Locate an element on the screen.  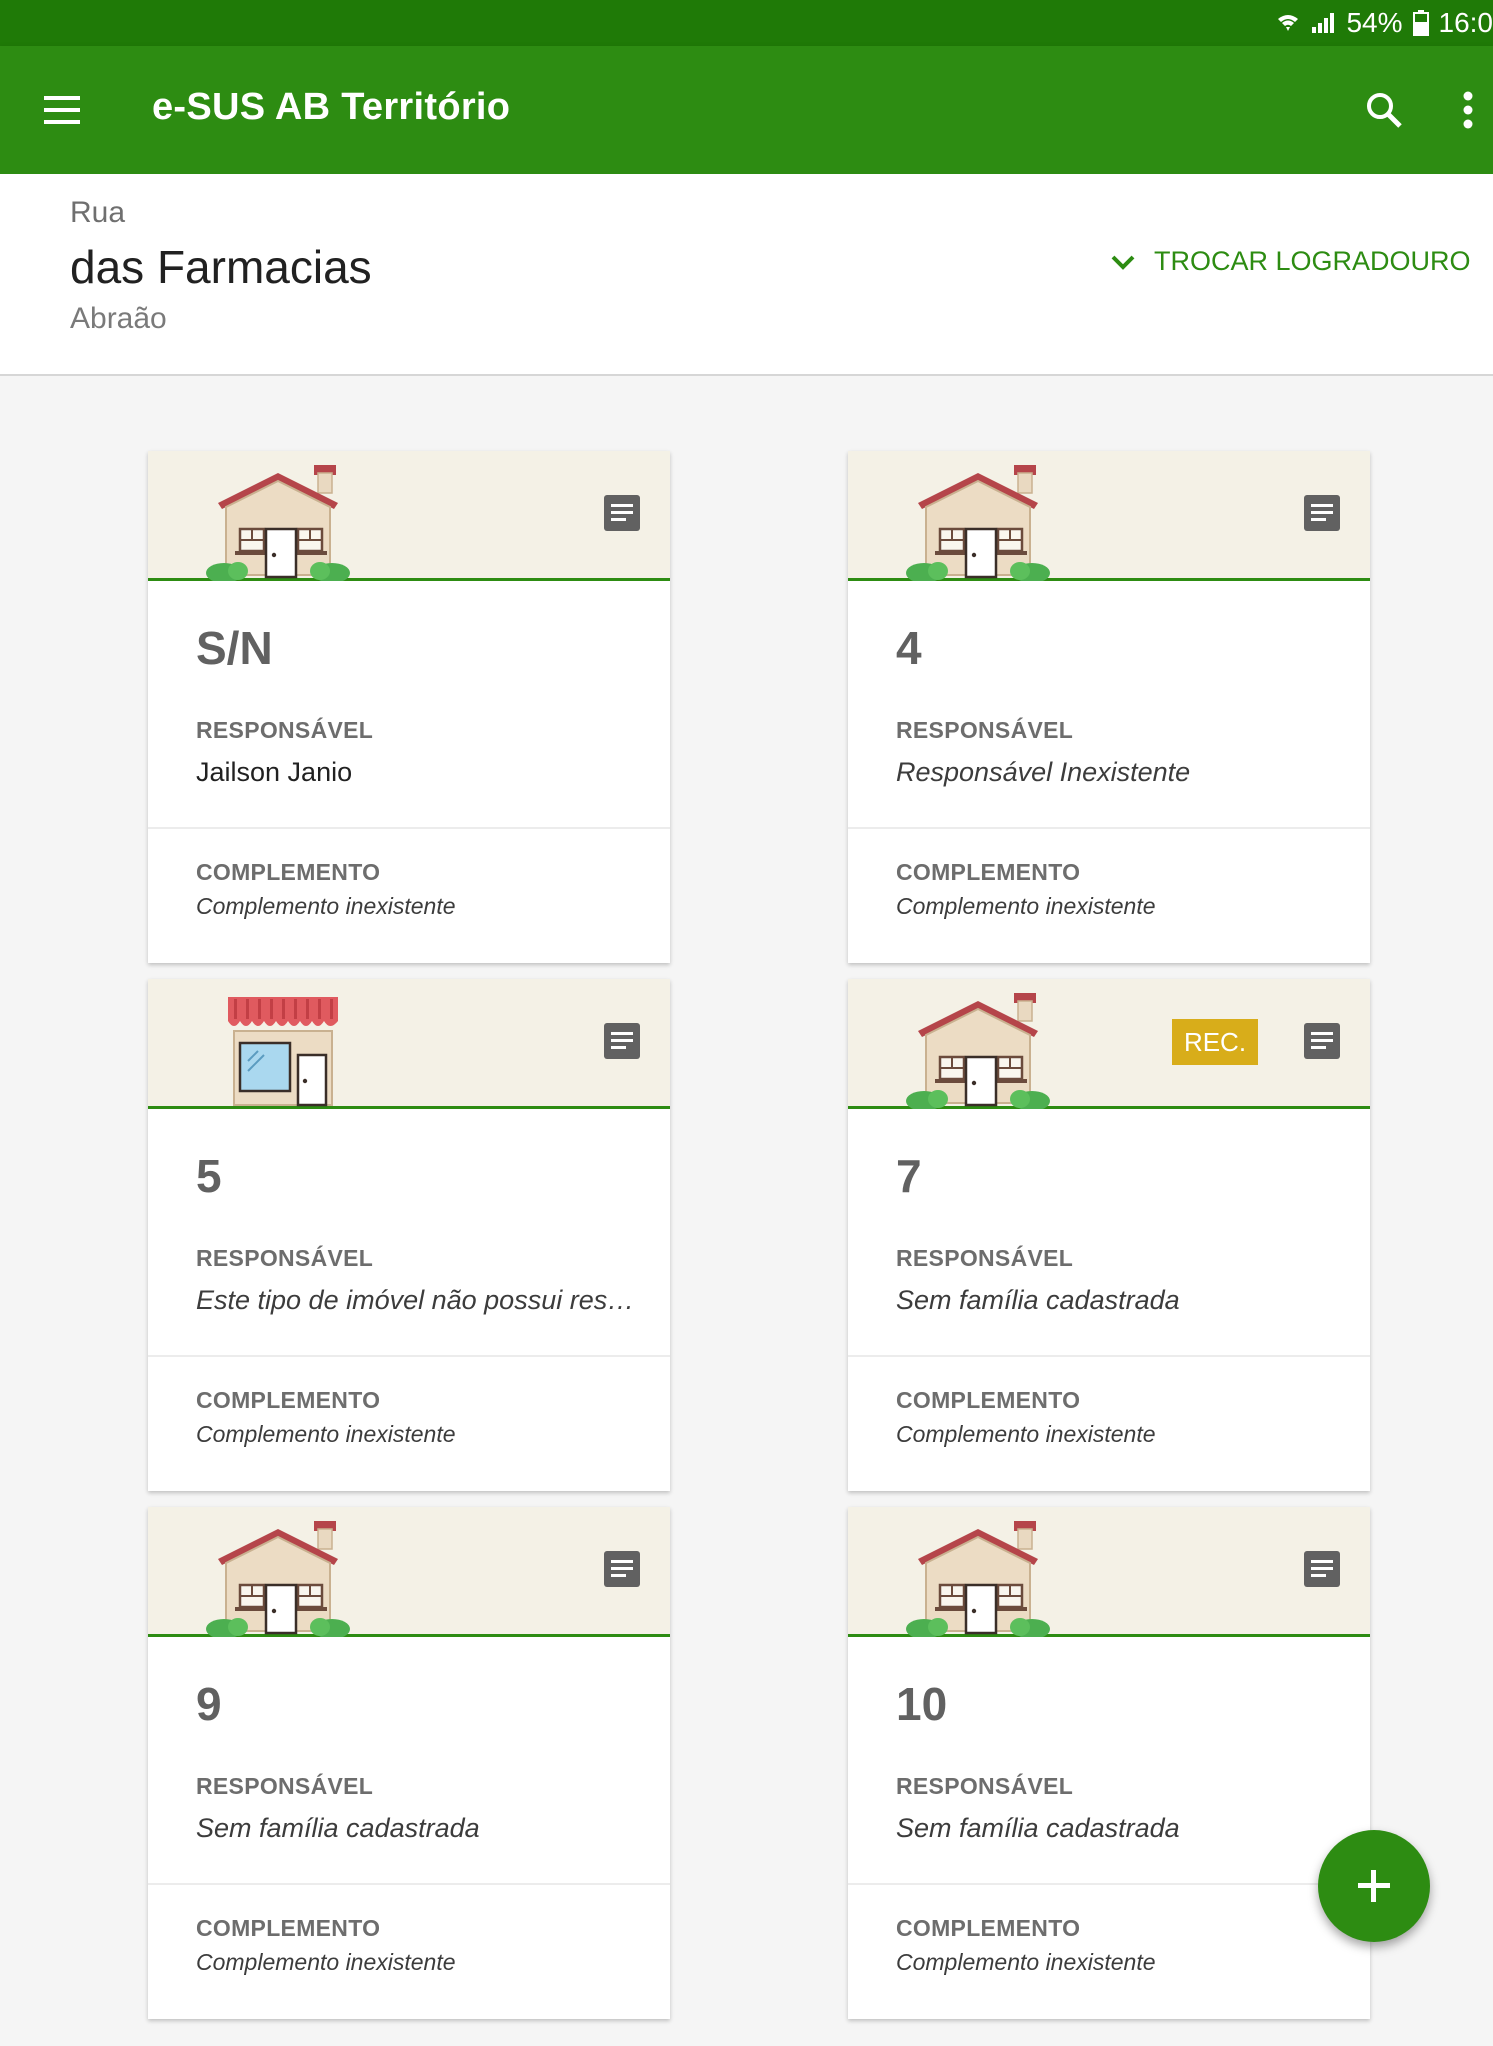
app-title: e-SUS AB Território is located at coordinates (331, 107).